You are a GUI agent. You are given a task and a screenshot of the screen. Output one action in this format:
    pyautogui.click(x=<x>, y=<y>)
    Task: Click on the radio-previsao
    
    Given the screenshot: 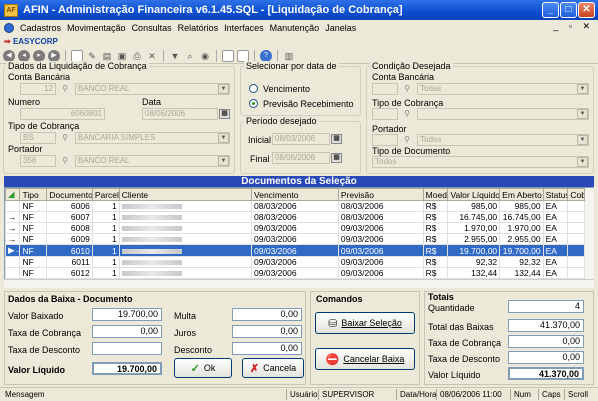 What is the action you would take?
    pyautogui.click(x=253, y=103)
    